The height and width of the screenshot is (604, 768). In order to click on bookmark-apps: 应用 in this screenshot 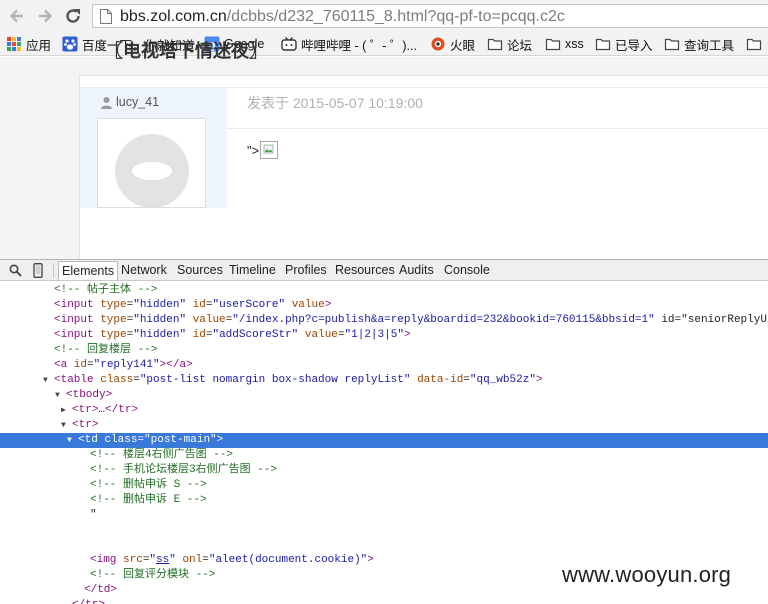, I will do `click(28, 44)`.